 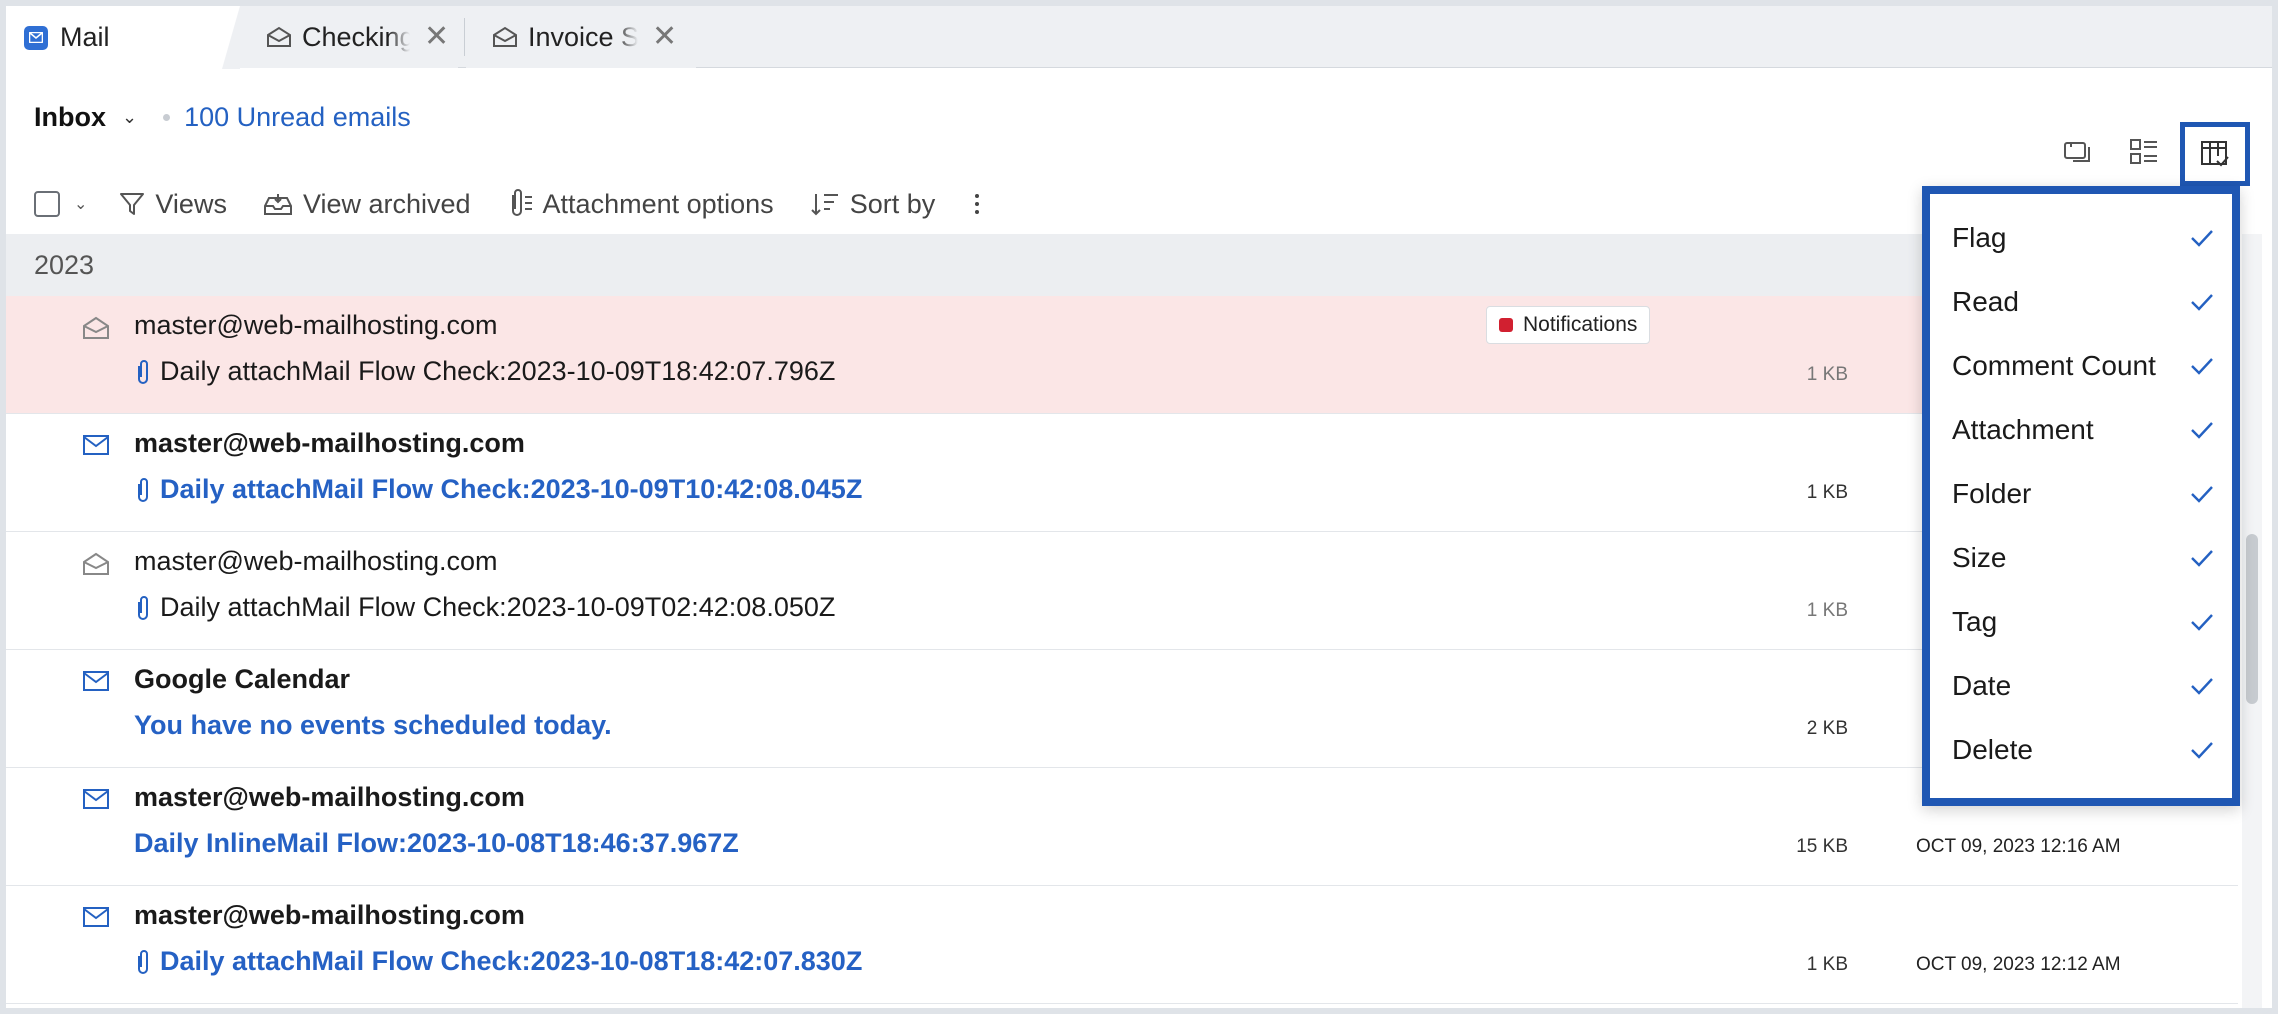 What do you see at coordinates (1982, 685) in the screenshot?
I see `menu-item-label: Date` at bounding box center [1982, 685].